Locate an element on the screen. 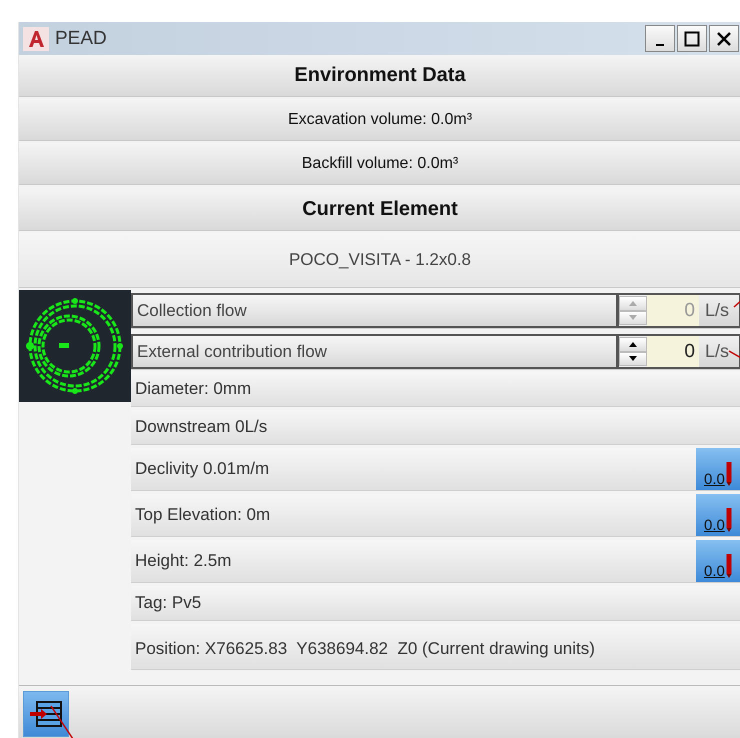  maximize-icon is located at coordinates (692, 38).